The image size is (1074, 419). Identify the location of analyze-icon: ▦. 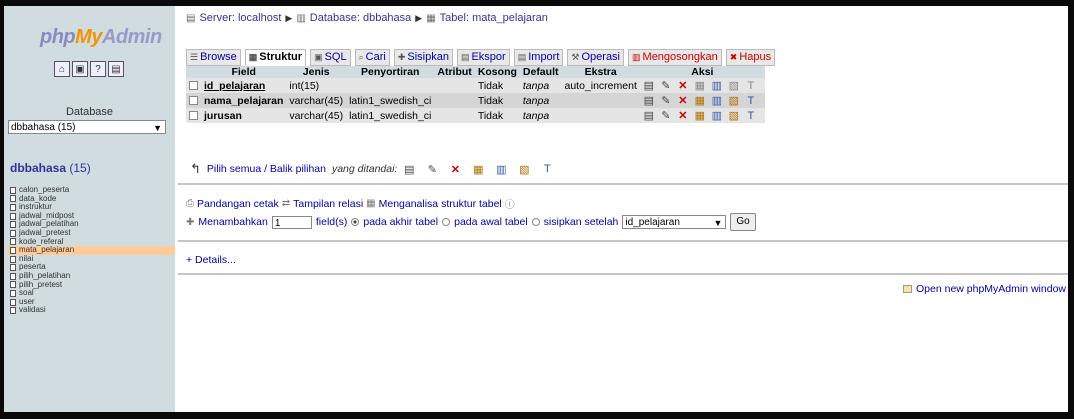
(371, 203).